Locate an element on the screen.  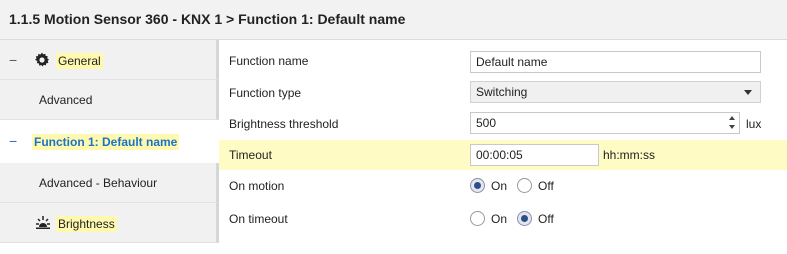
on-motion-on-radio is located at coordinates (477, 185).